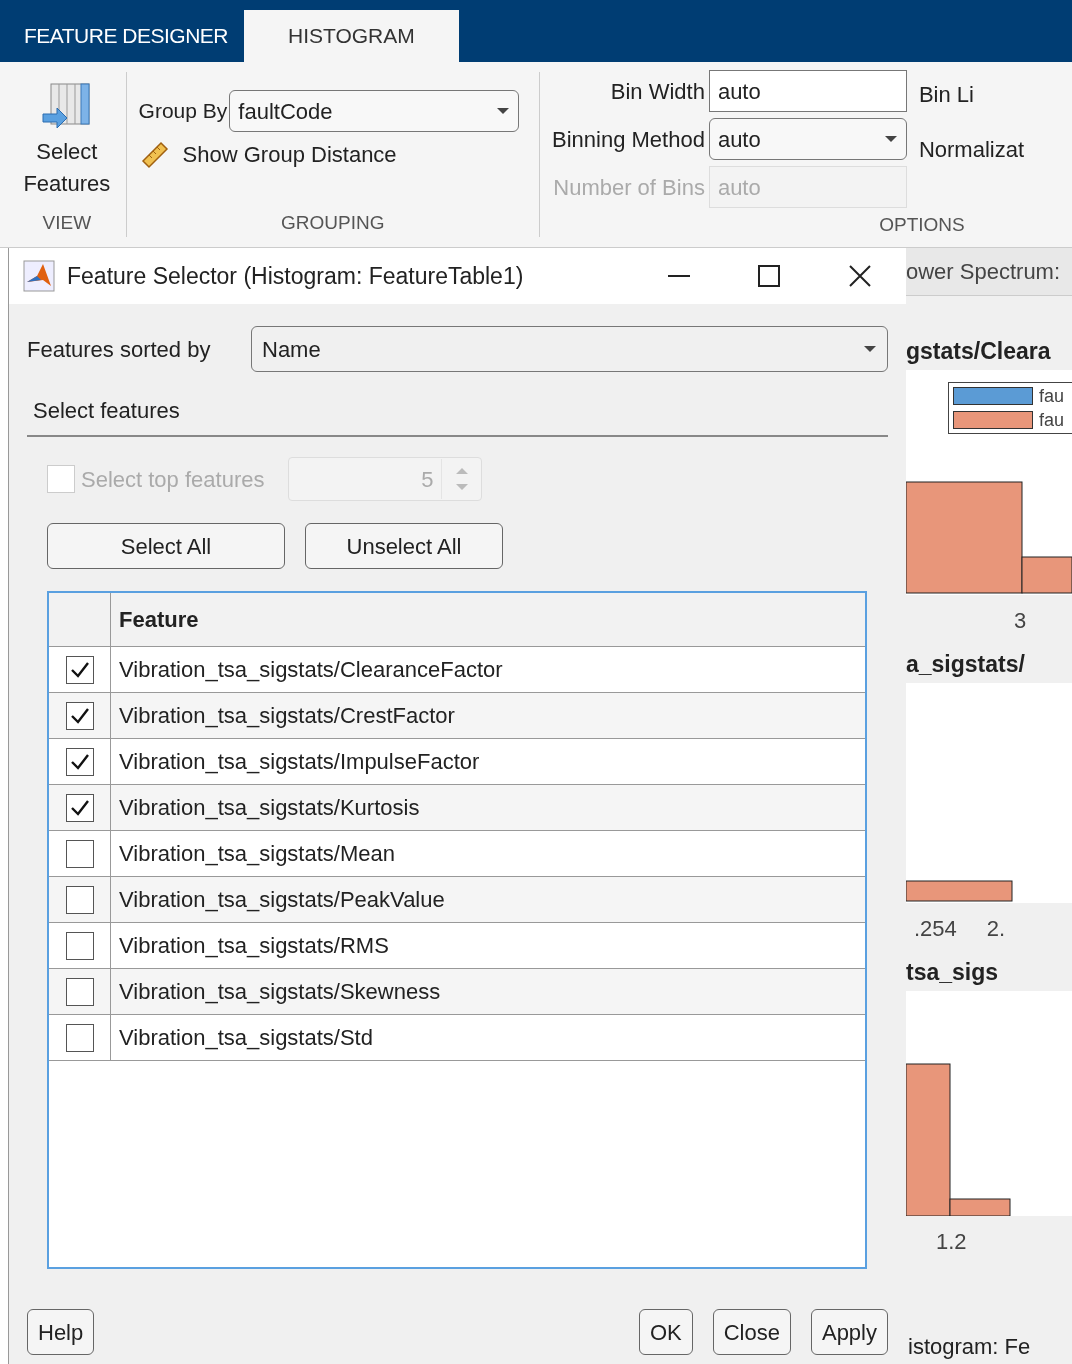  I want to click on close-icon, so click(860, 276).